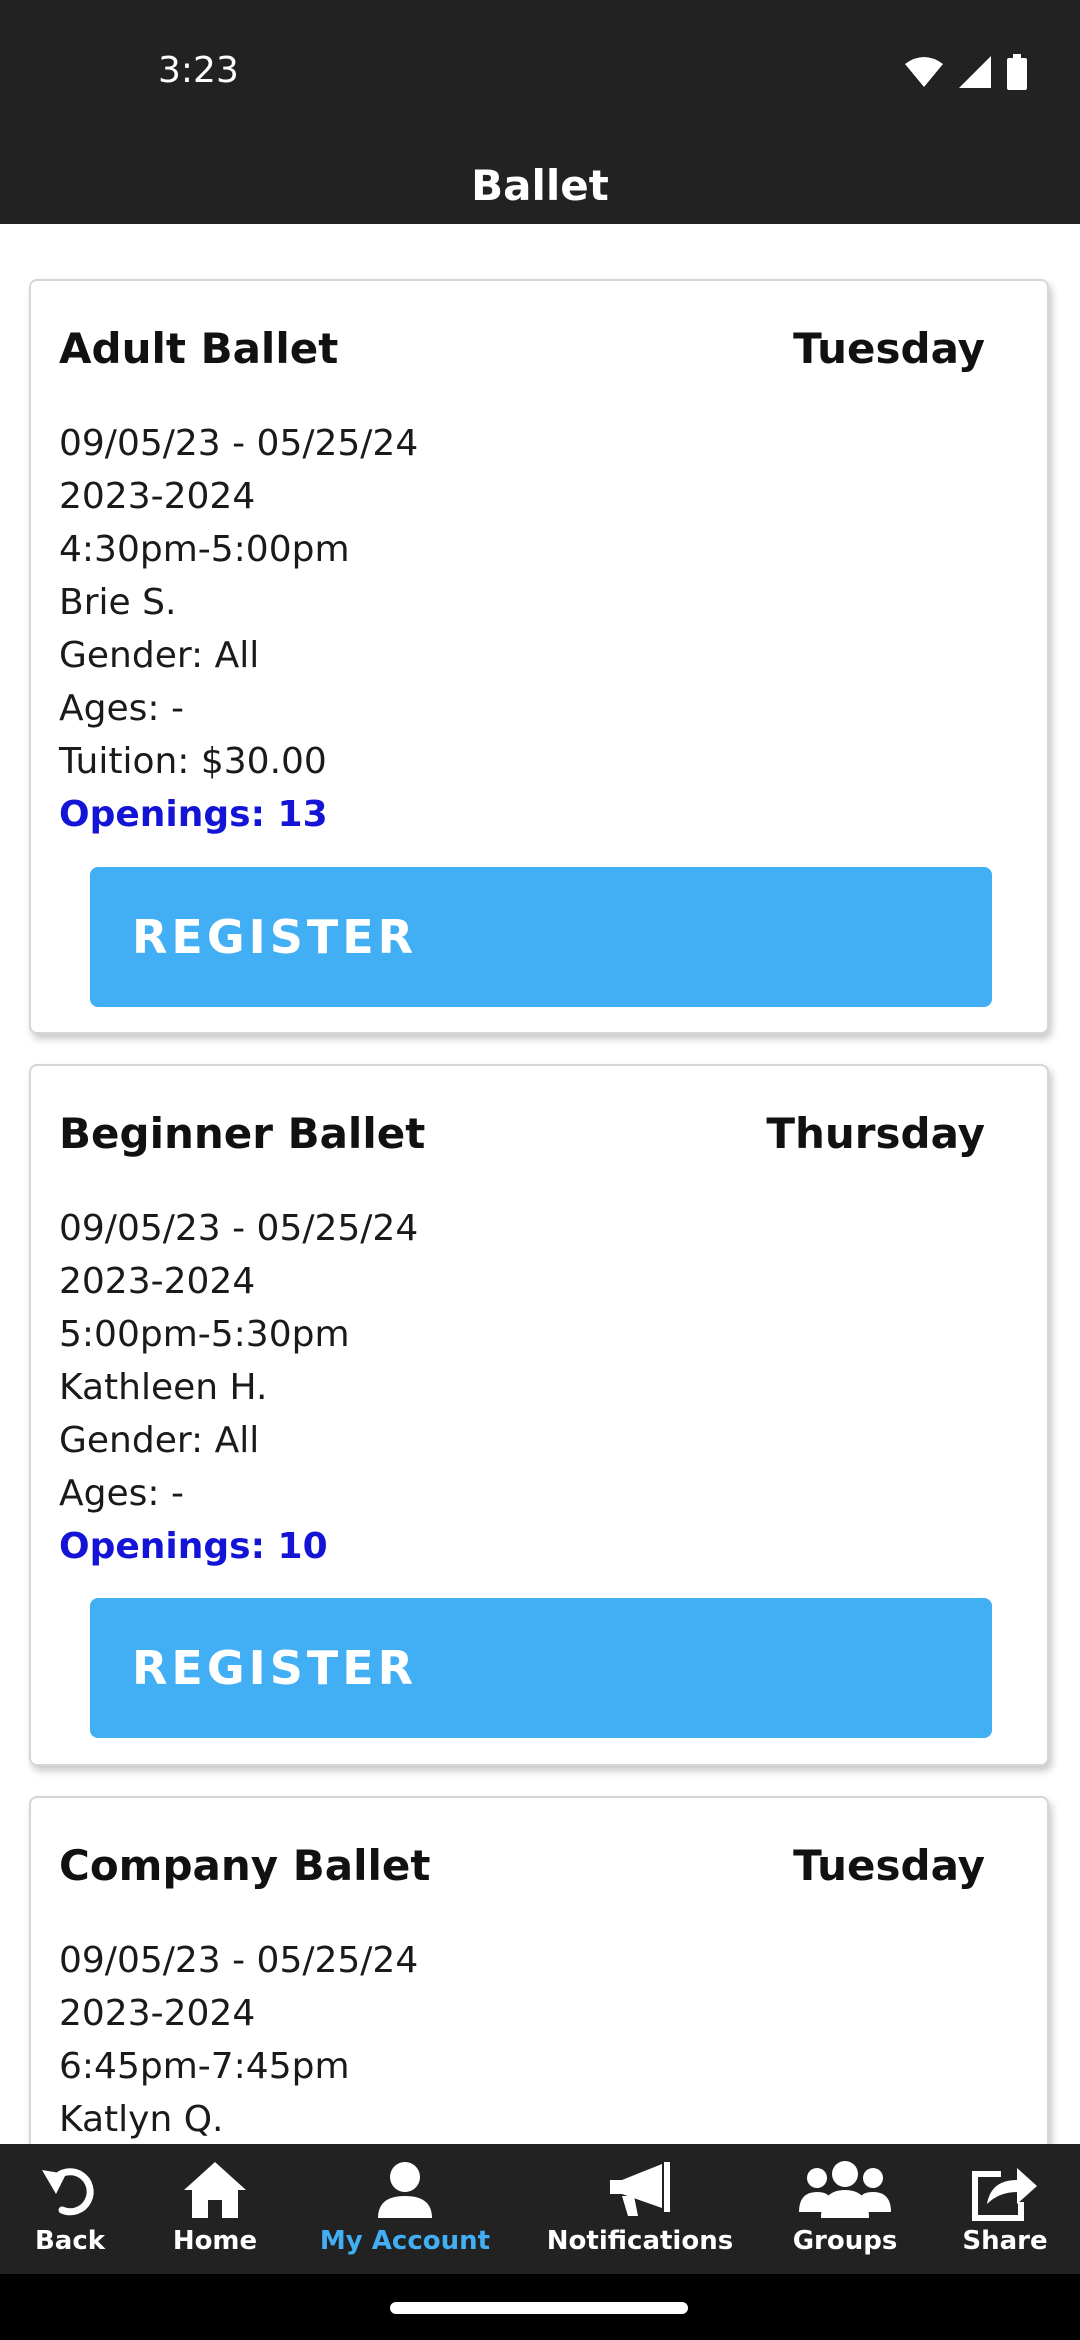 The height and width of the screenshot is (2340, 1080). What do you see at coordinates (405, 2241) in the screenshot?
I see `nav-label: My Account` at bounding box center [405, 2241].